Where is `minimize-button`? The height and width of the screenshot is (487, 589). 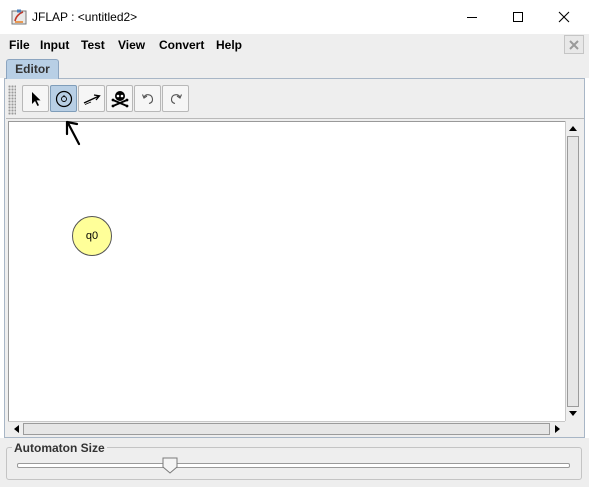 minimize-button is located at coordinates (472, 17).